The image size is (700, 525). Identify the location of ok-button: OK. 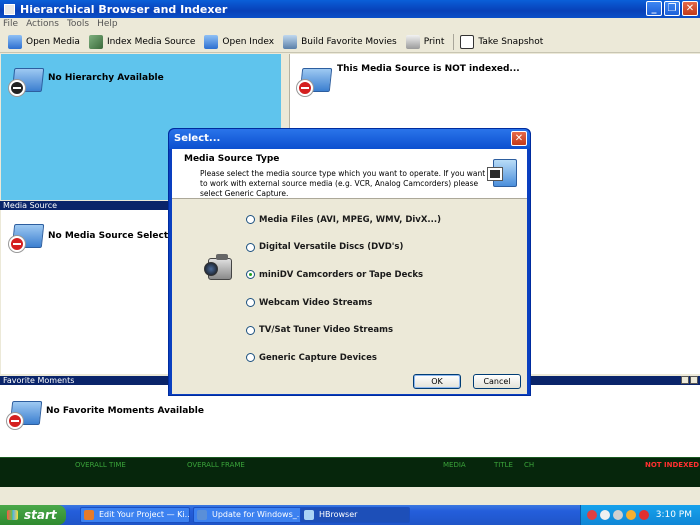
(437, 381).